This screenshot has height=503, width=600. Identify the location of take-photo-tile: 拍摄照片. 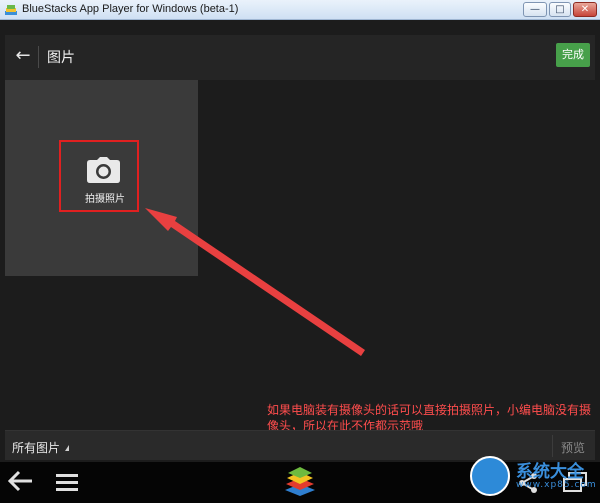
(101, 178).